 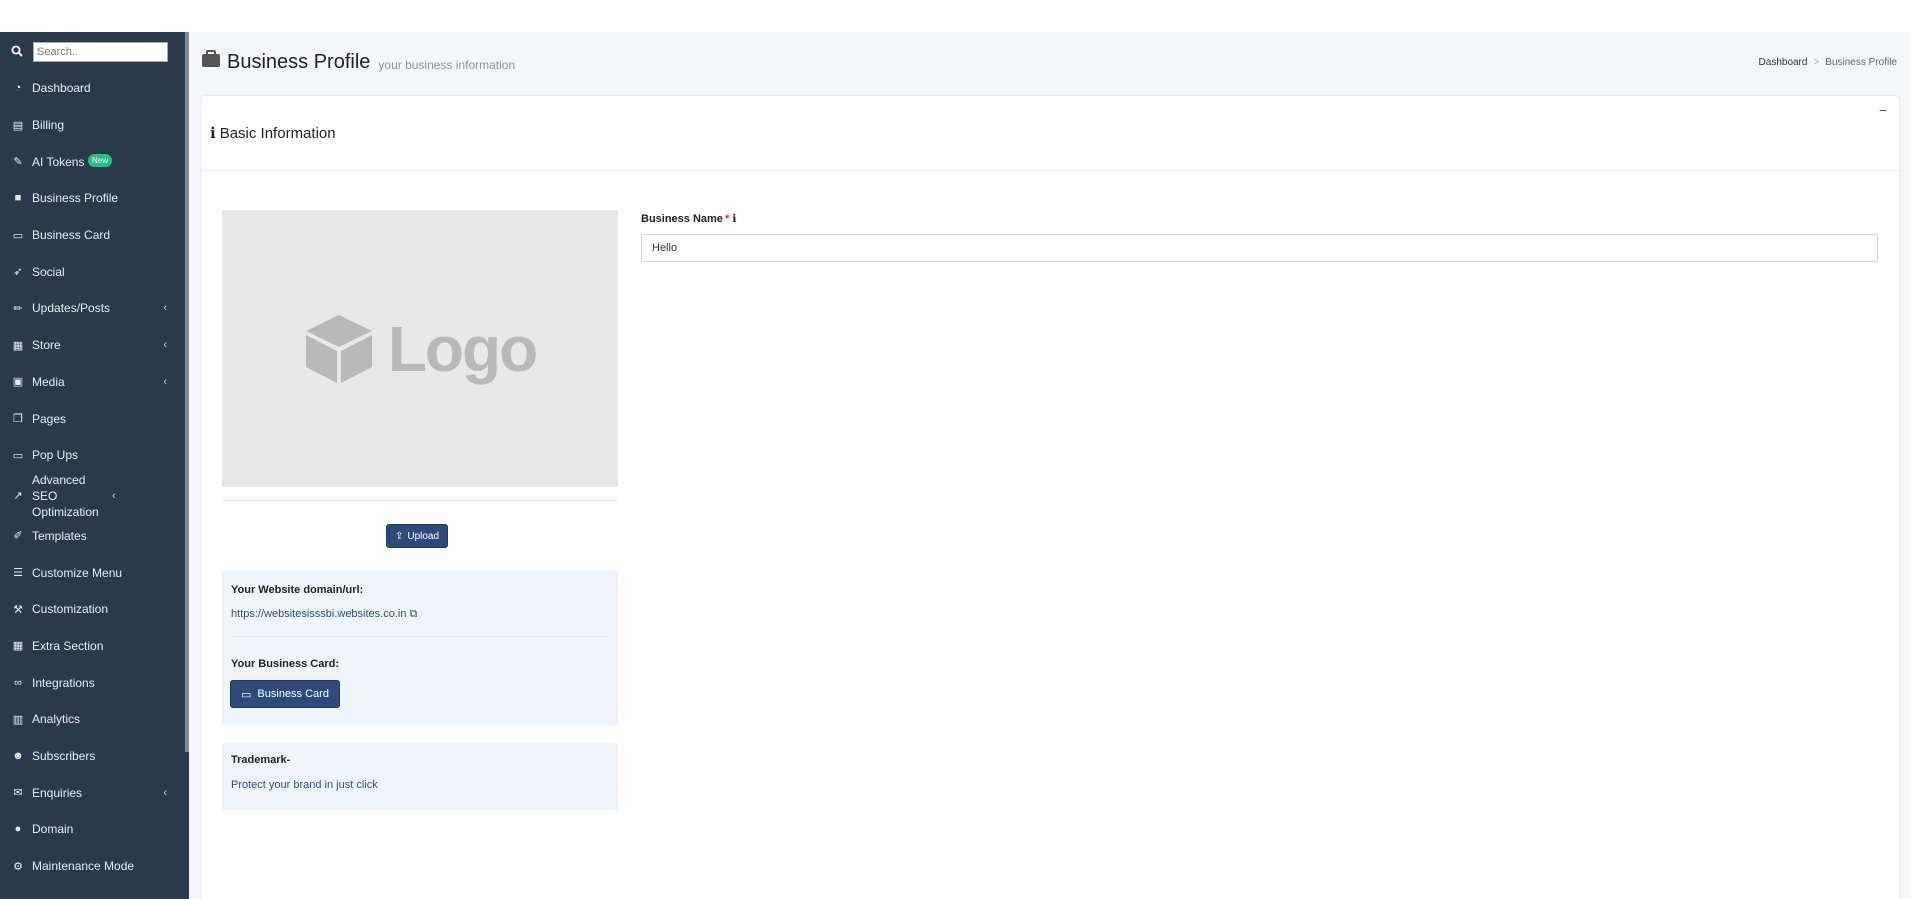 What do you see at coordinates (1259, 248) in the screenshot?
I see `business-name-field: Hello` at bounding box center [1259, 248].